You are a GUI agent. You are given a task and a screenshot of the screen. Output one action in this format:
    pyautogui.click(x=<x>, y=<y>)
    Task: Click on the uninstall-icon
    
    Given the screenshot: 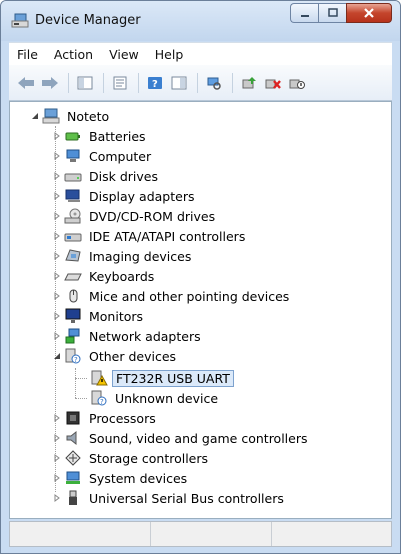 What is the action you would take?
    pyautogui.click(x=273, y=84)
    